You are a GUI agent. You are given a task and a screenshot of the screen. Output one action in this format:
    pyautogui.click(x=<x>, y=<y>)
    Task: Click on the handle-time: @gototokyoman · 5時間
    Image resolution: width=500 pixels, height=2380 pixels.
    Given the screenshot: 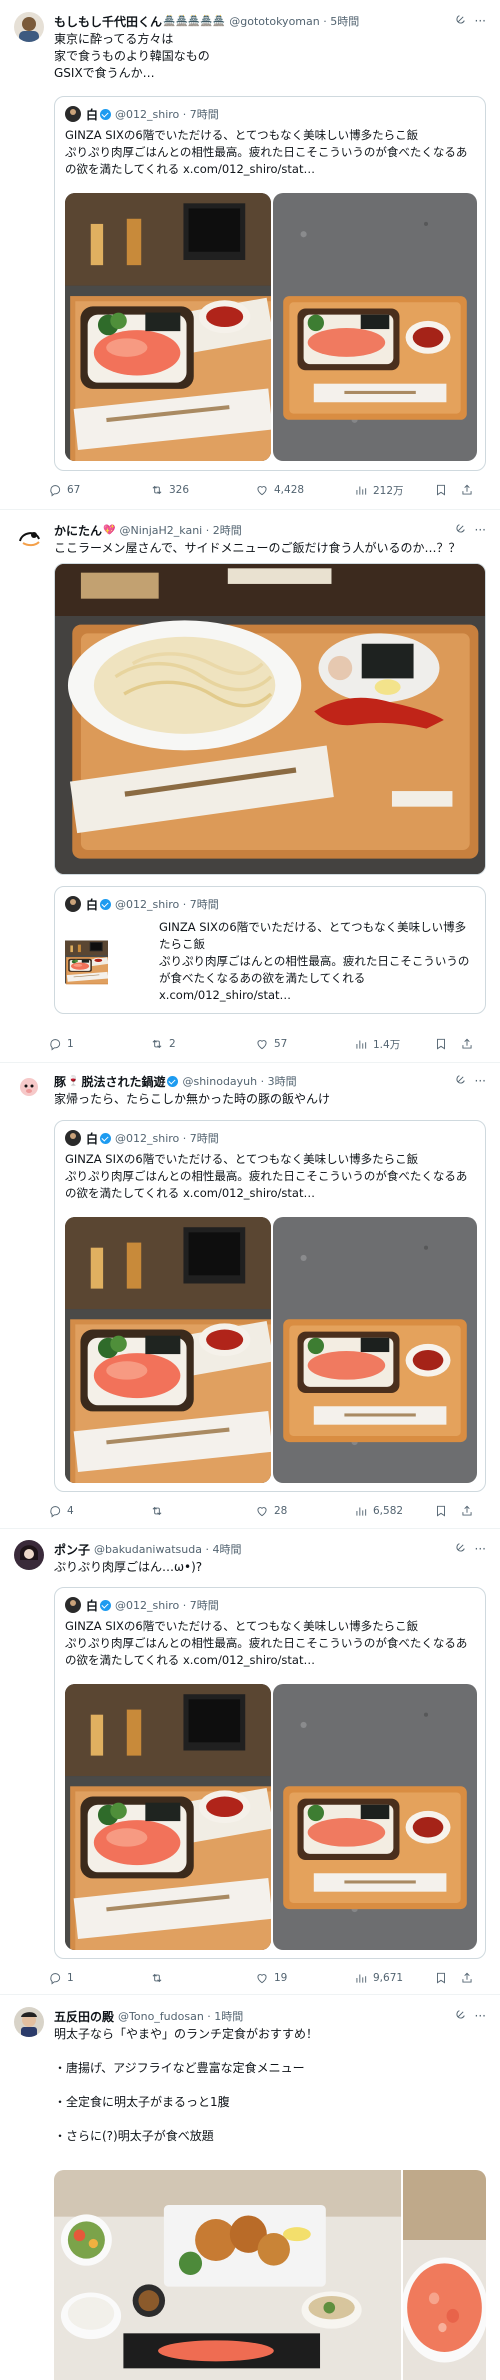 What is the action you would take?
    pyautogui.click(x=294, y=21)
    